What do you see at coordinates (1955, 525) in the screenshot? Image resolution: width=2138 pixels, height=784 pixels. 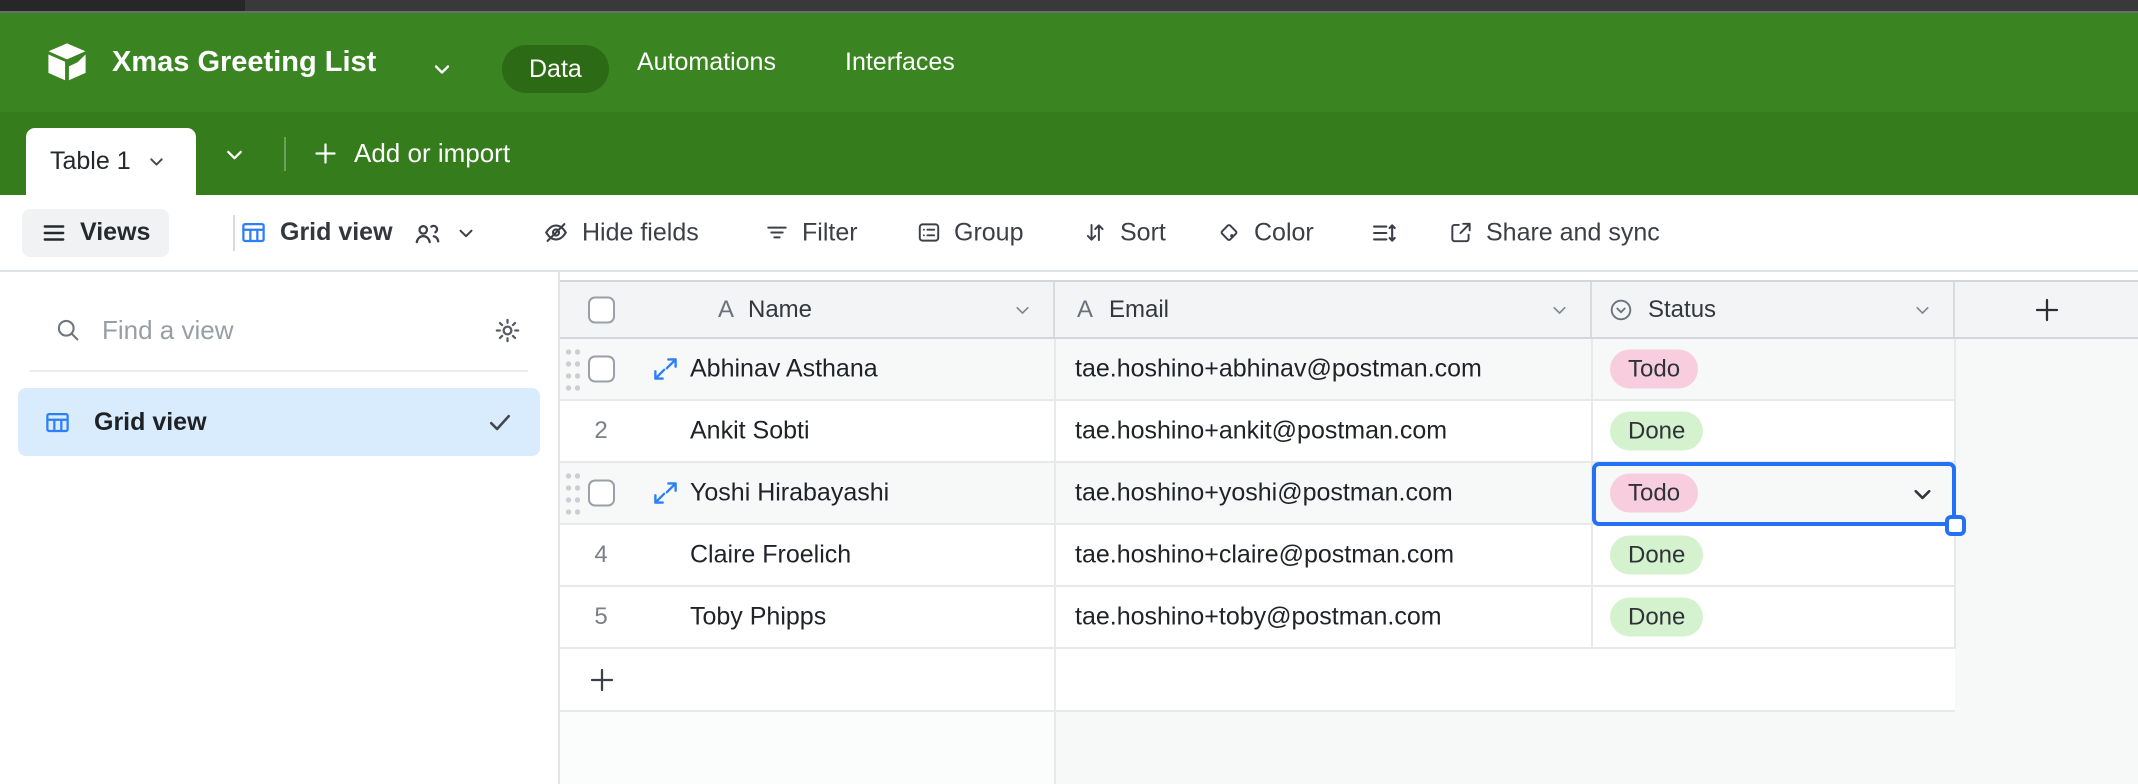 I see `fill-handle` at bounding box center [1955, 525].